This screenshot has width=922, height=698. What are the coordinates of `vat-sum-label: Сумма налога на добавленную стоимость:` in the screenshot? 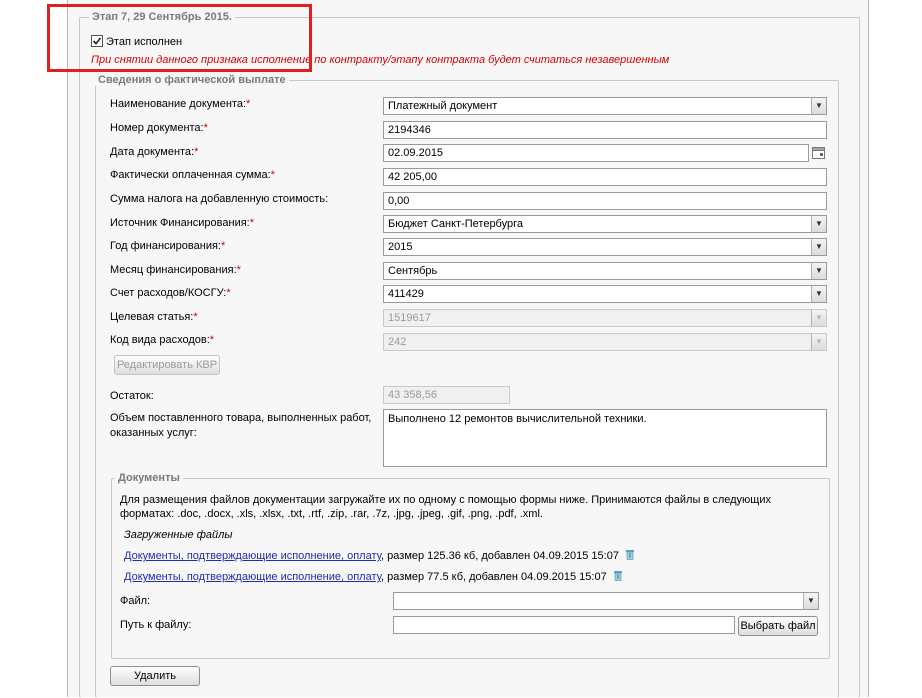 It's located at (219, 199).